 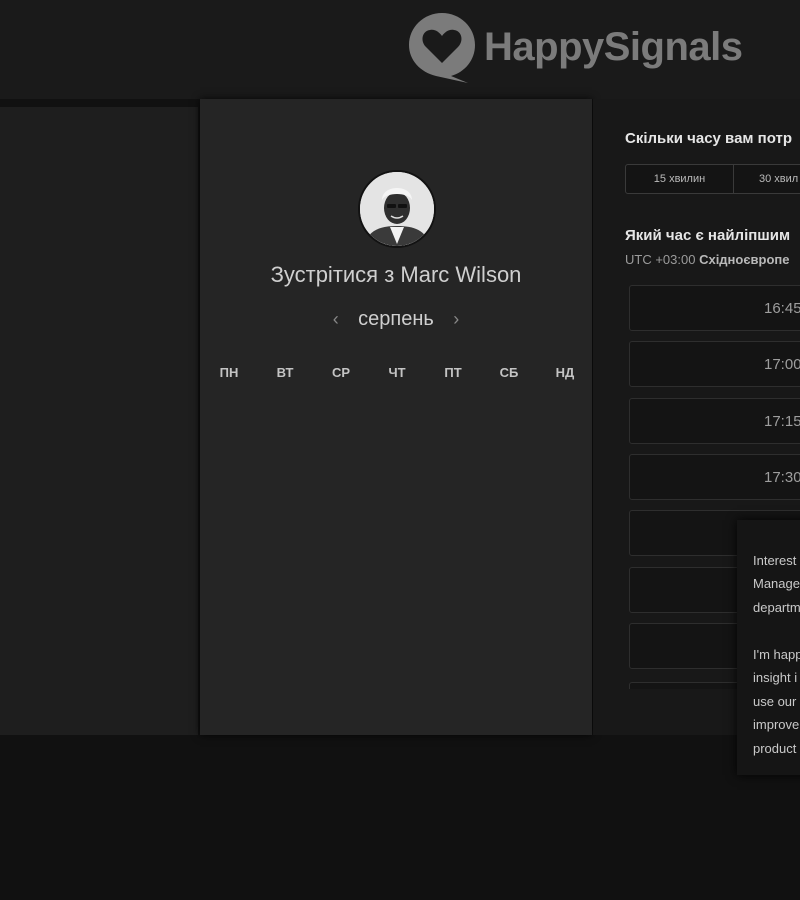 I want to click on time-slot: 17:00, so click(x=714, y=364).